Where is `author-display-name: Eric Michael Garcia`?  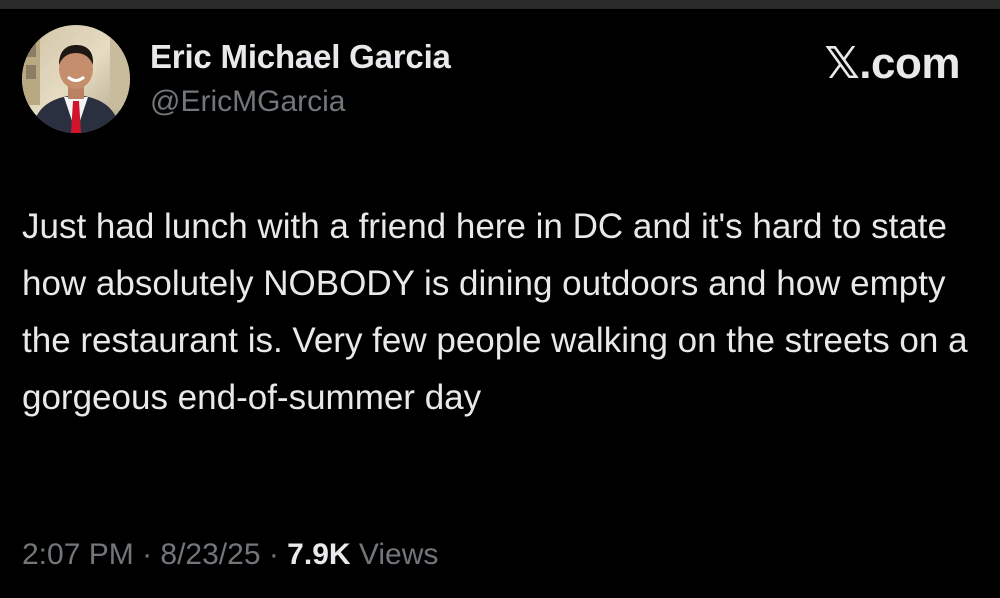 author-display-name: Eric Michael Garcia is located at coordinates (300, 57).